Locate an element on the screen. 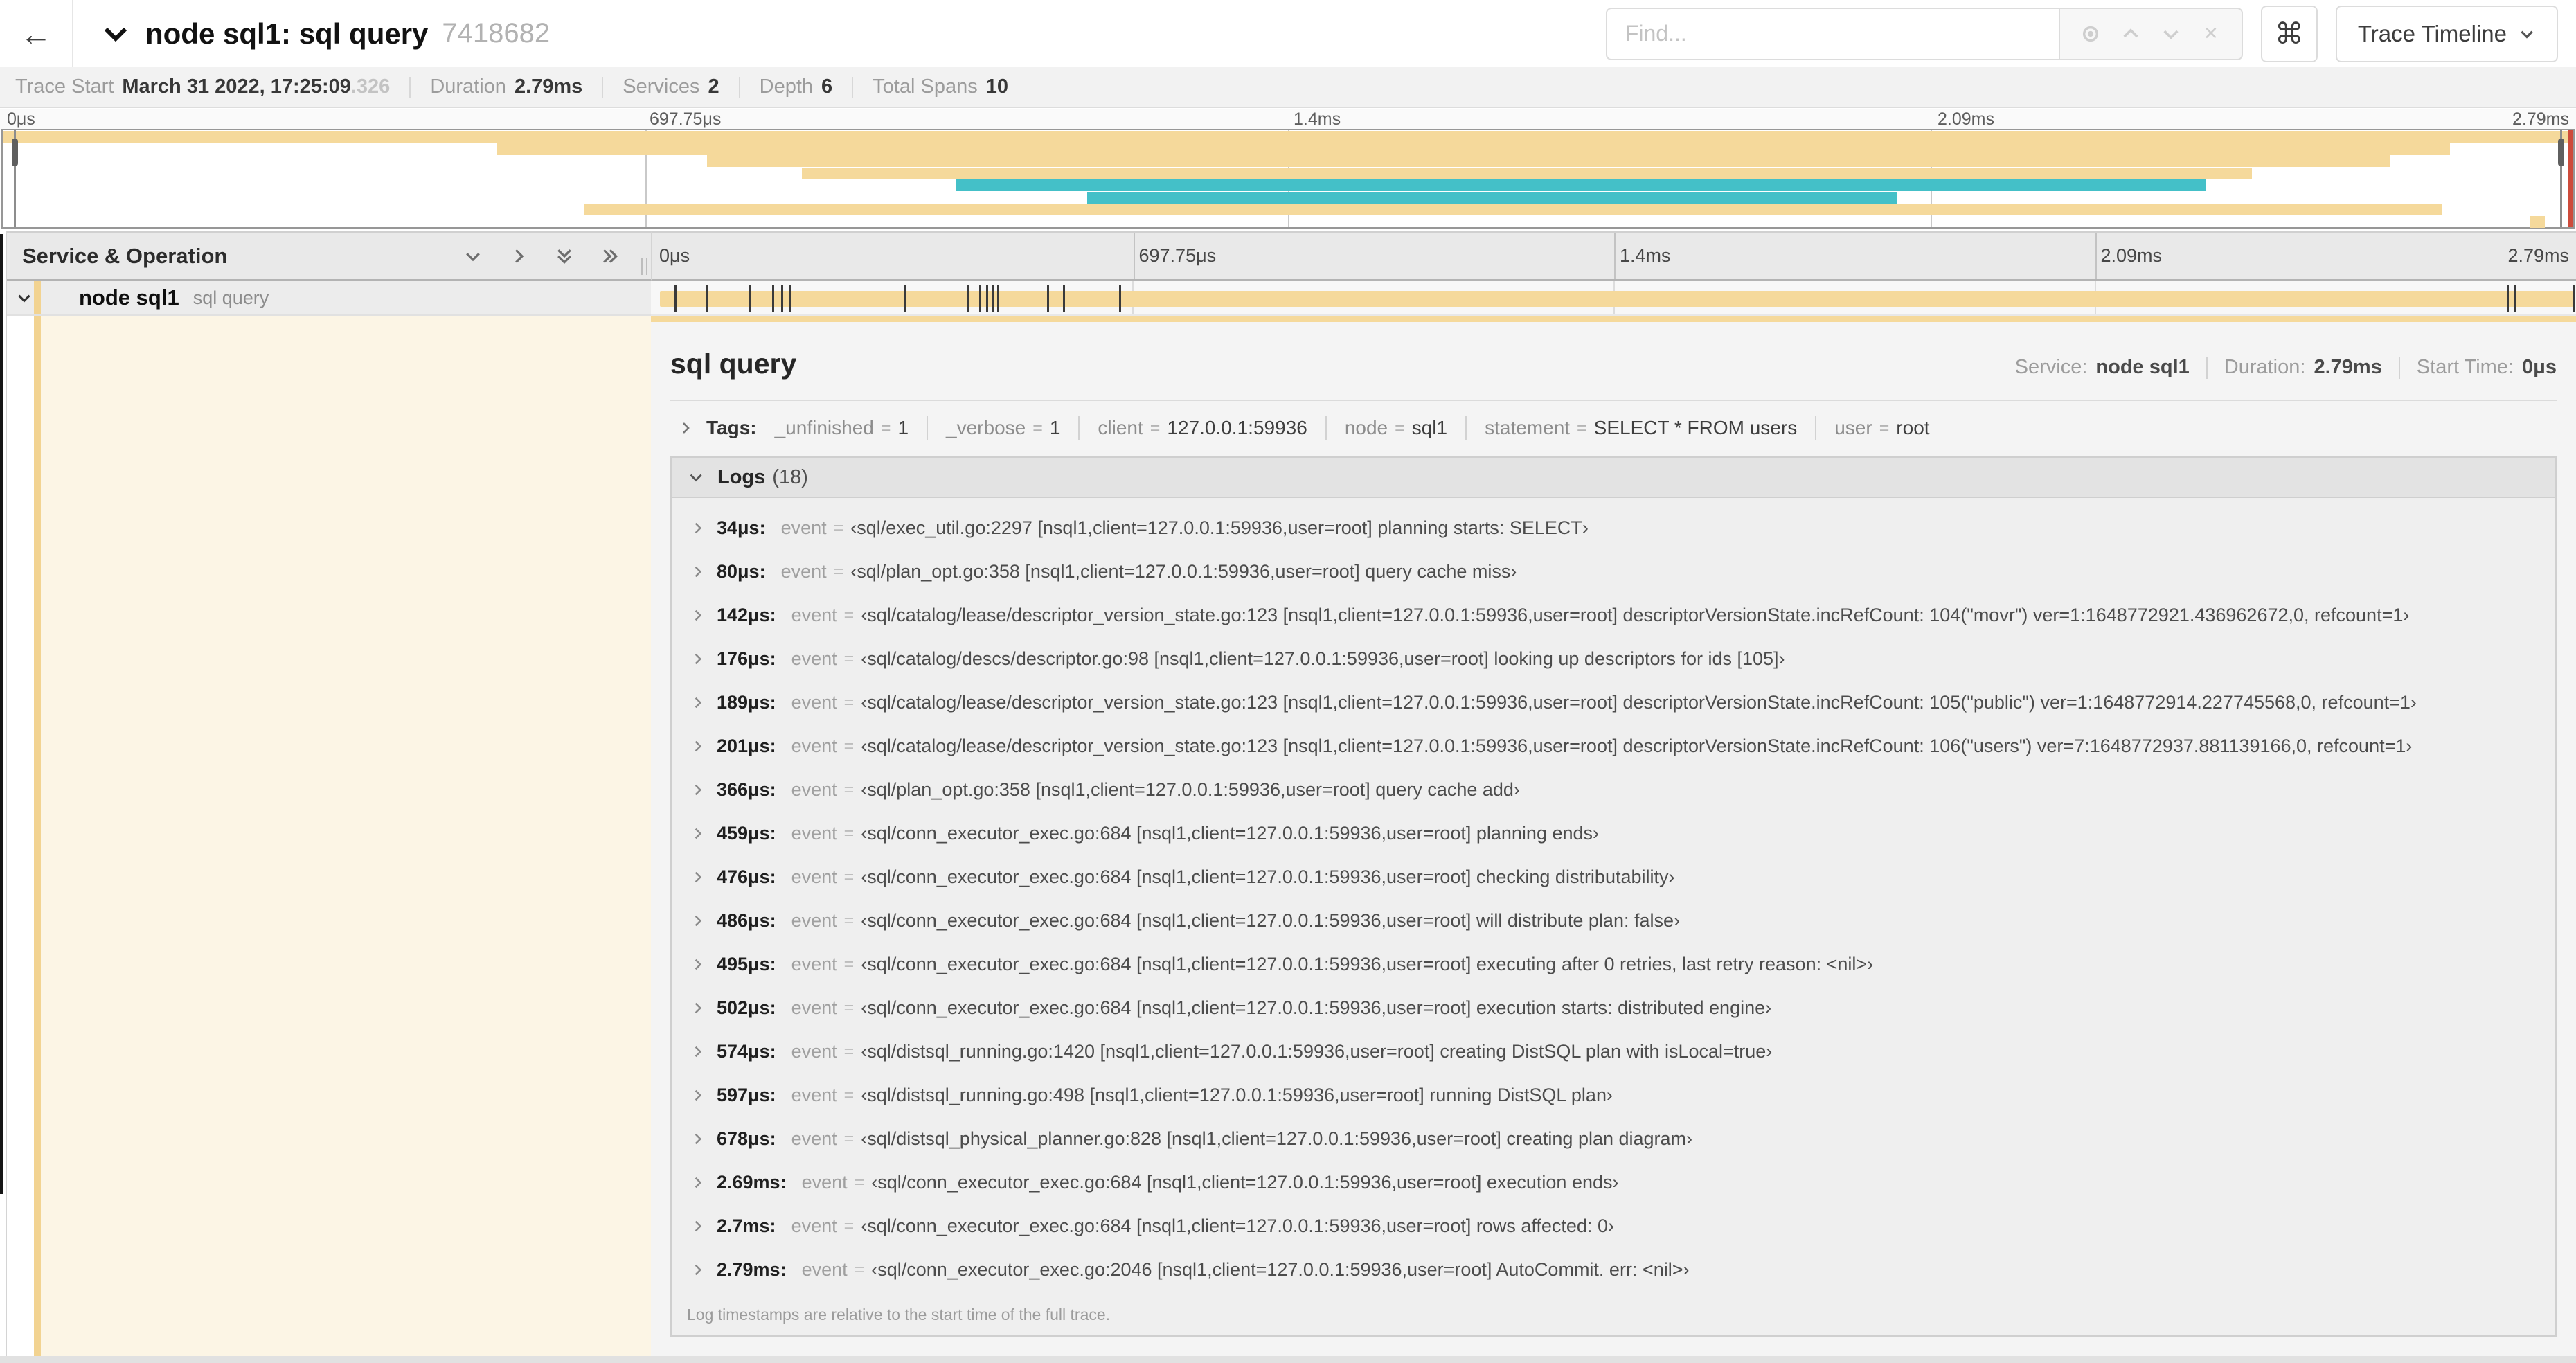  minimap-canvas is located at coordinates (1288, 179).